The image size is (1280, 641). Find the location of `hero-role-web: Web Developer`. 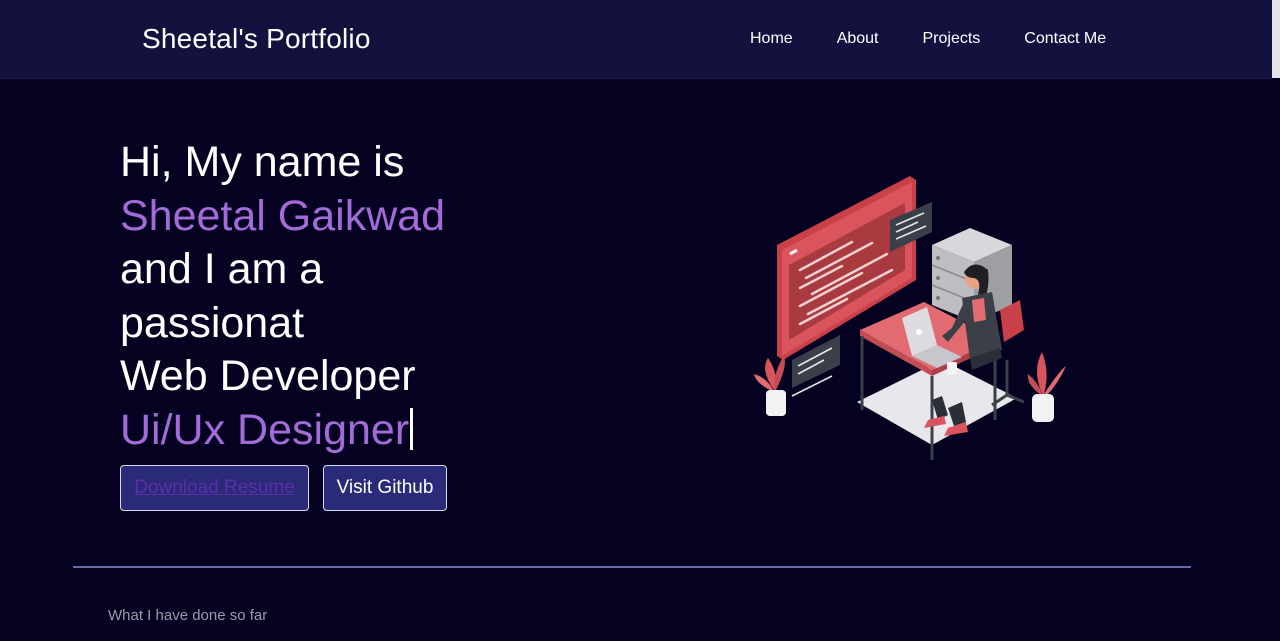

hero-role-web: Web Developer is located at coordinates (268, 376).